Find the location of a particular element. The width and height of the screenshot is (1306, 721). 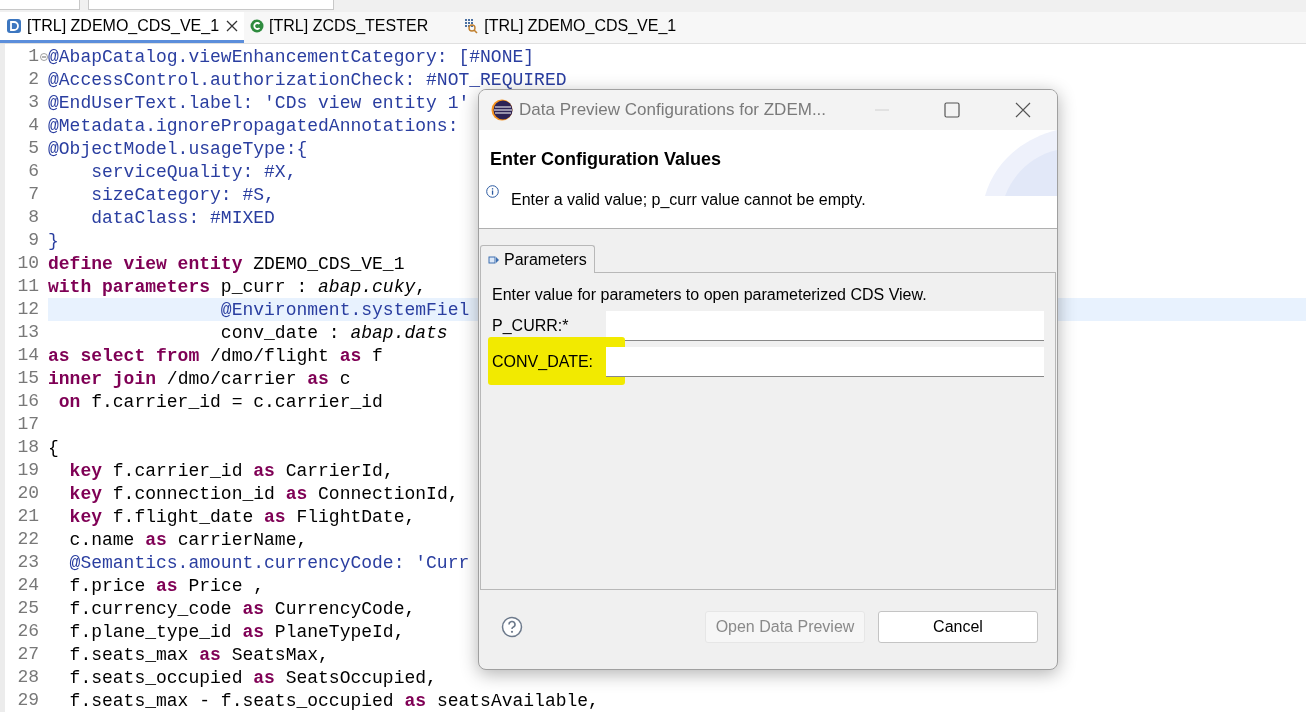

line-number: 7 is located at coordinates (33, 194).